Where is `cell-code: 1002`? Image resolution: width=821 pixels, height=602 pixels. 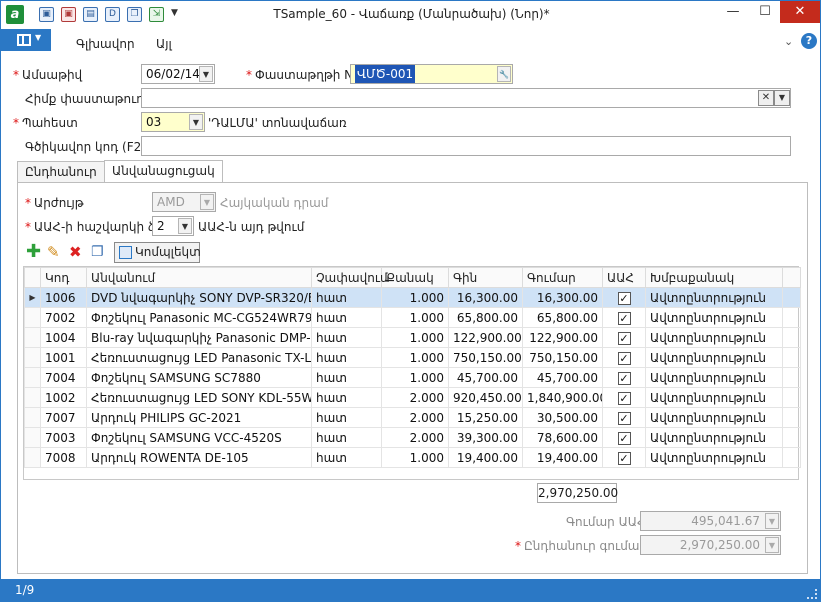 cell-code: 1002 is located at coordinates (63, 397).